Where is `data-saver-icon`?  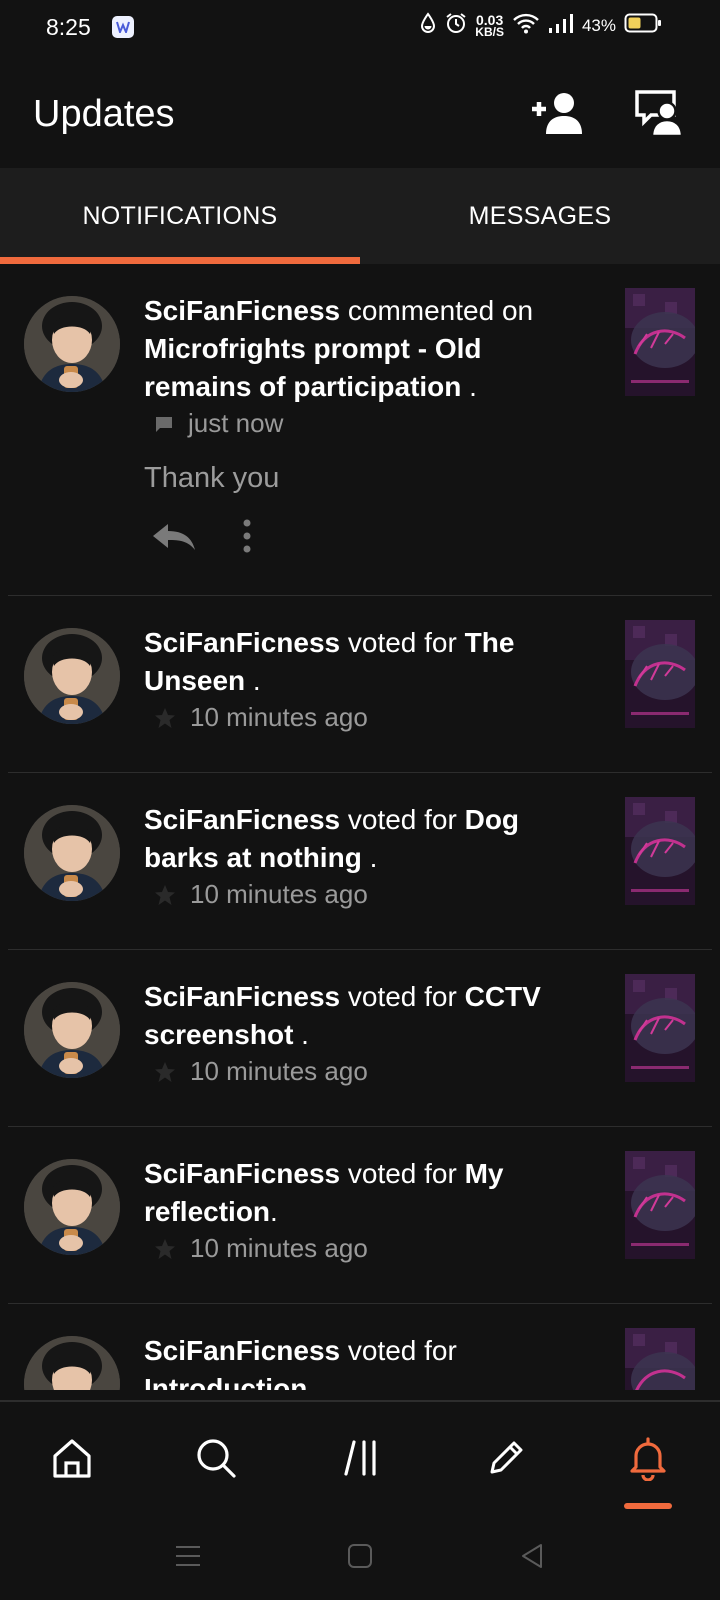 data-saver-icon is located at coordinates (428, 25).